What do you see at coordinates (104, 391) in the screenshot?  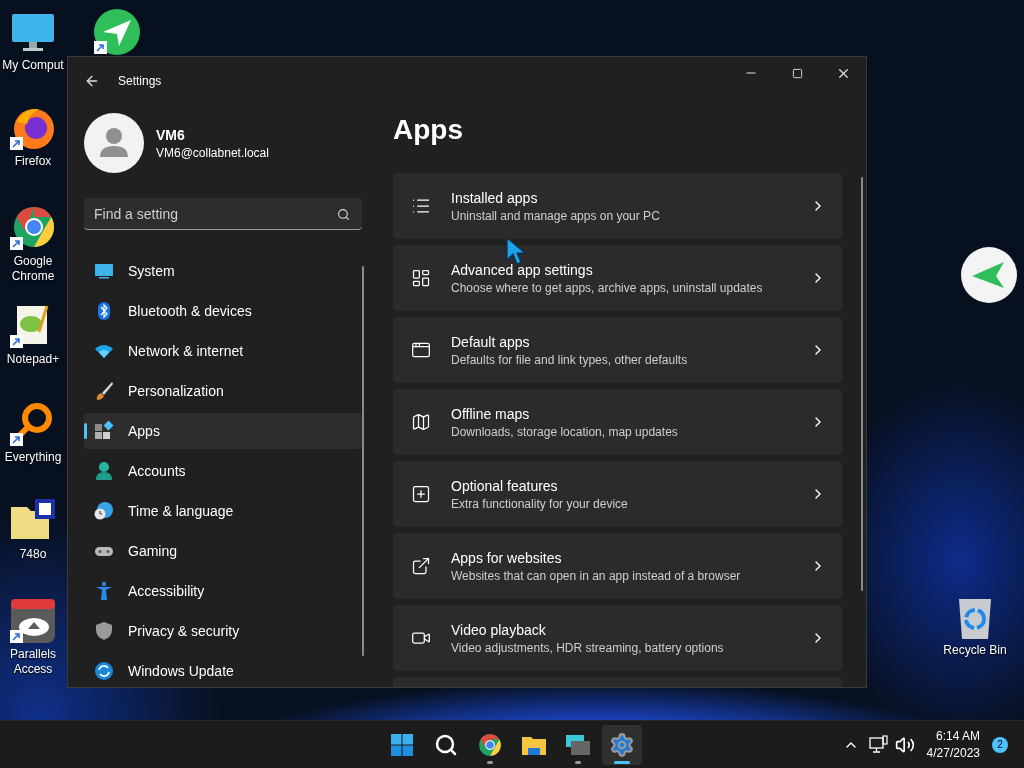 I see `brush-icon` at bounding box center [104, 391].